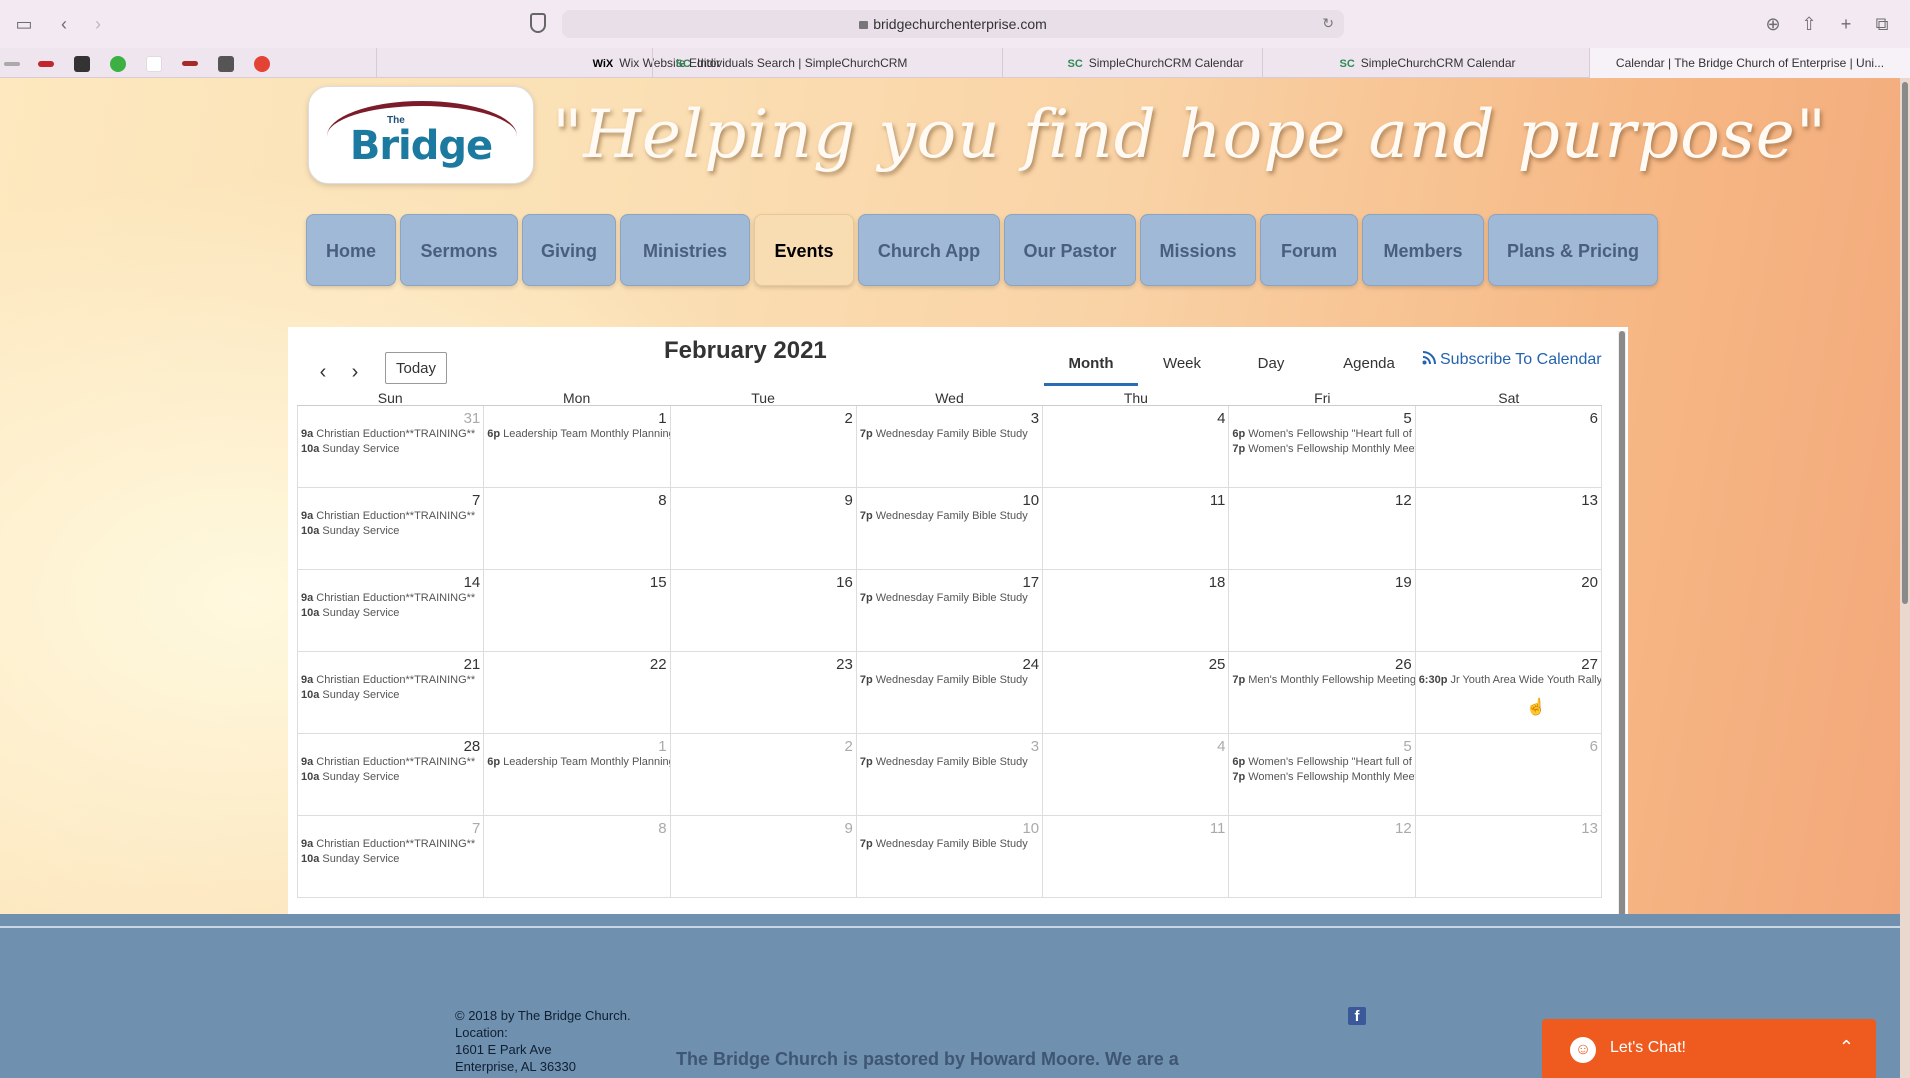  I want to click on calendar-day-cell: 12, so click(1321, 856).